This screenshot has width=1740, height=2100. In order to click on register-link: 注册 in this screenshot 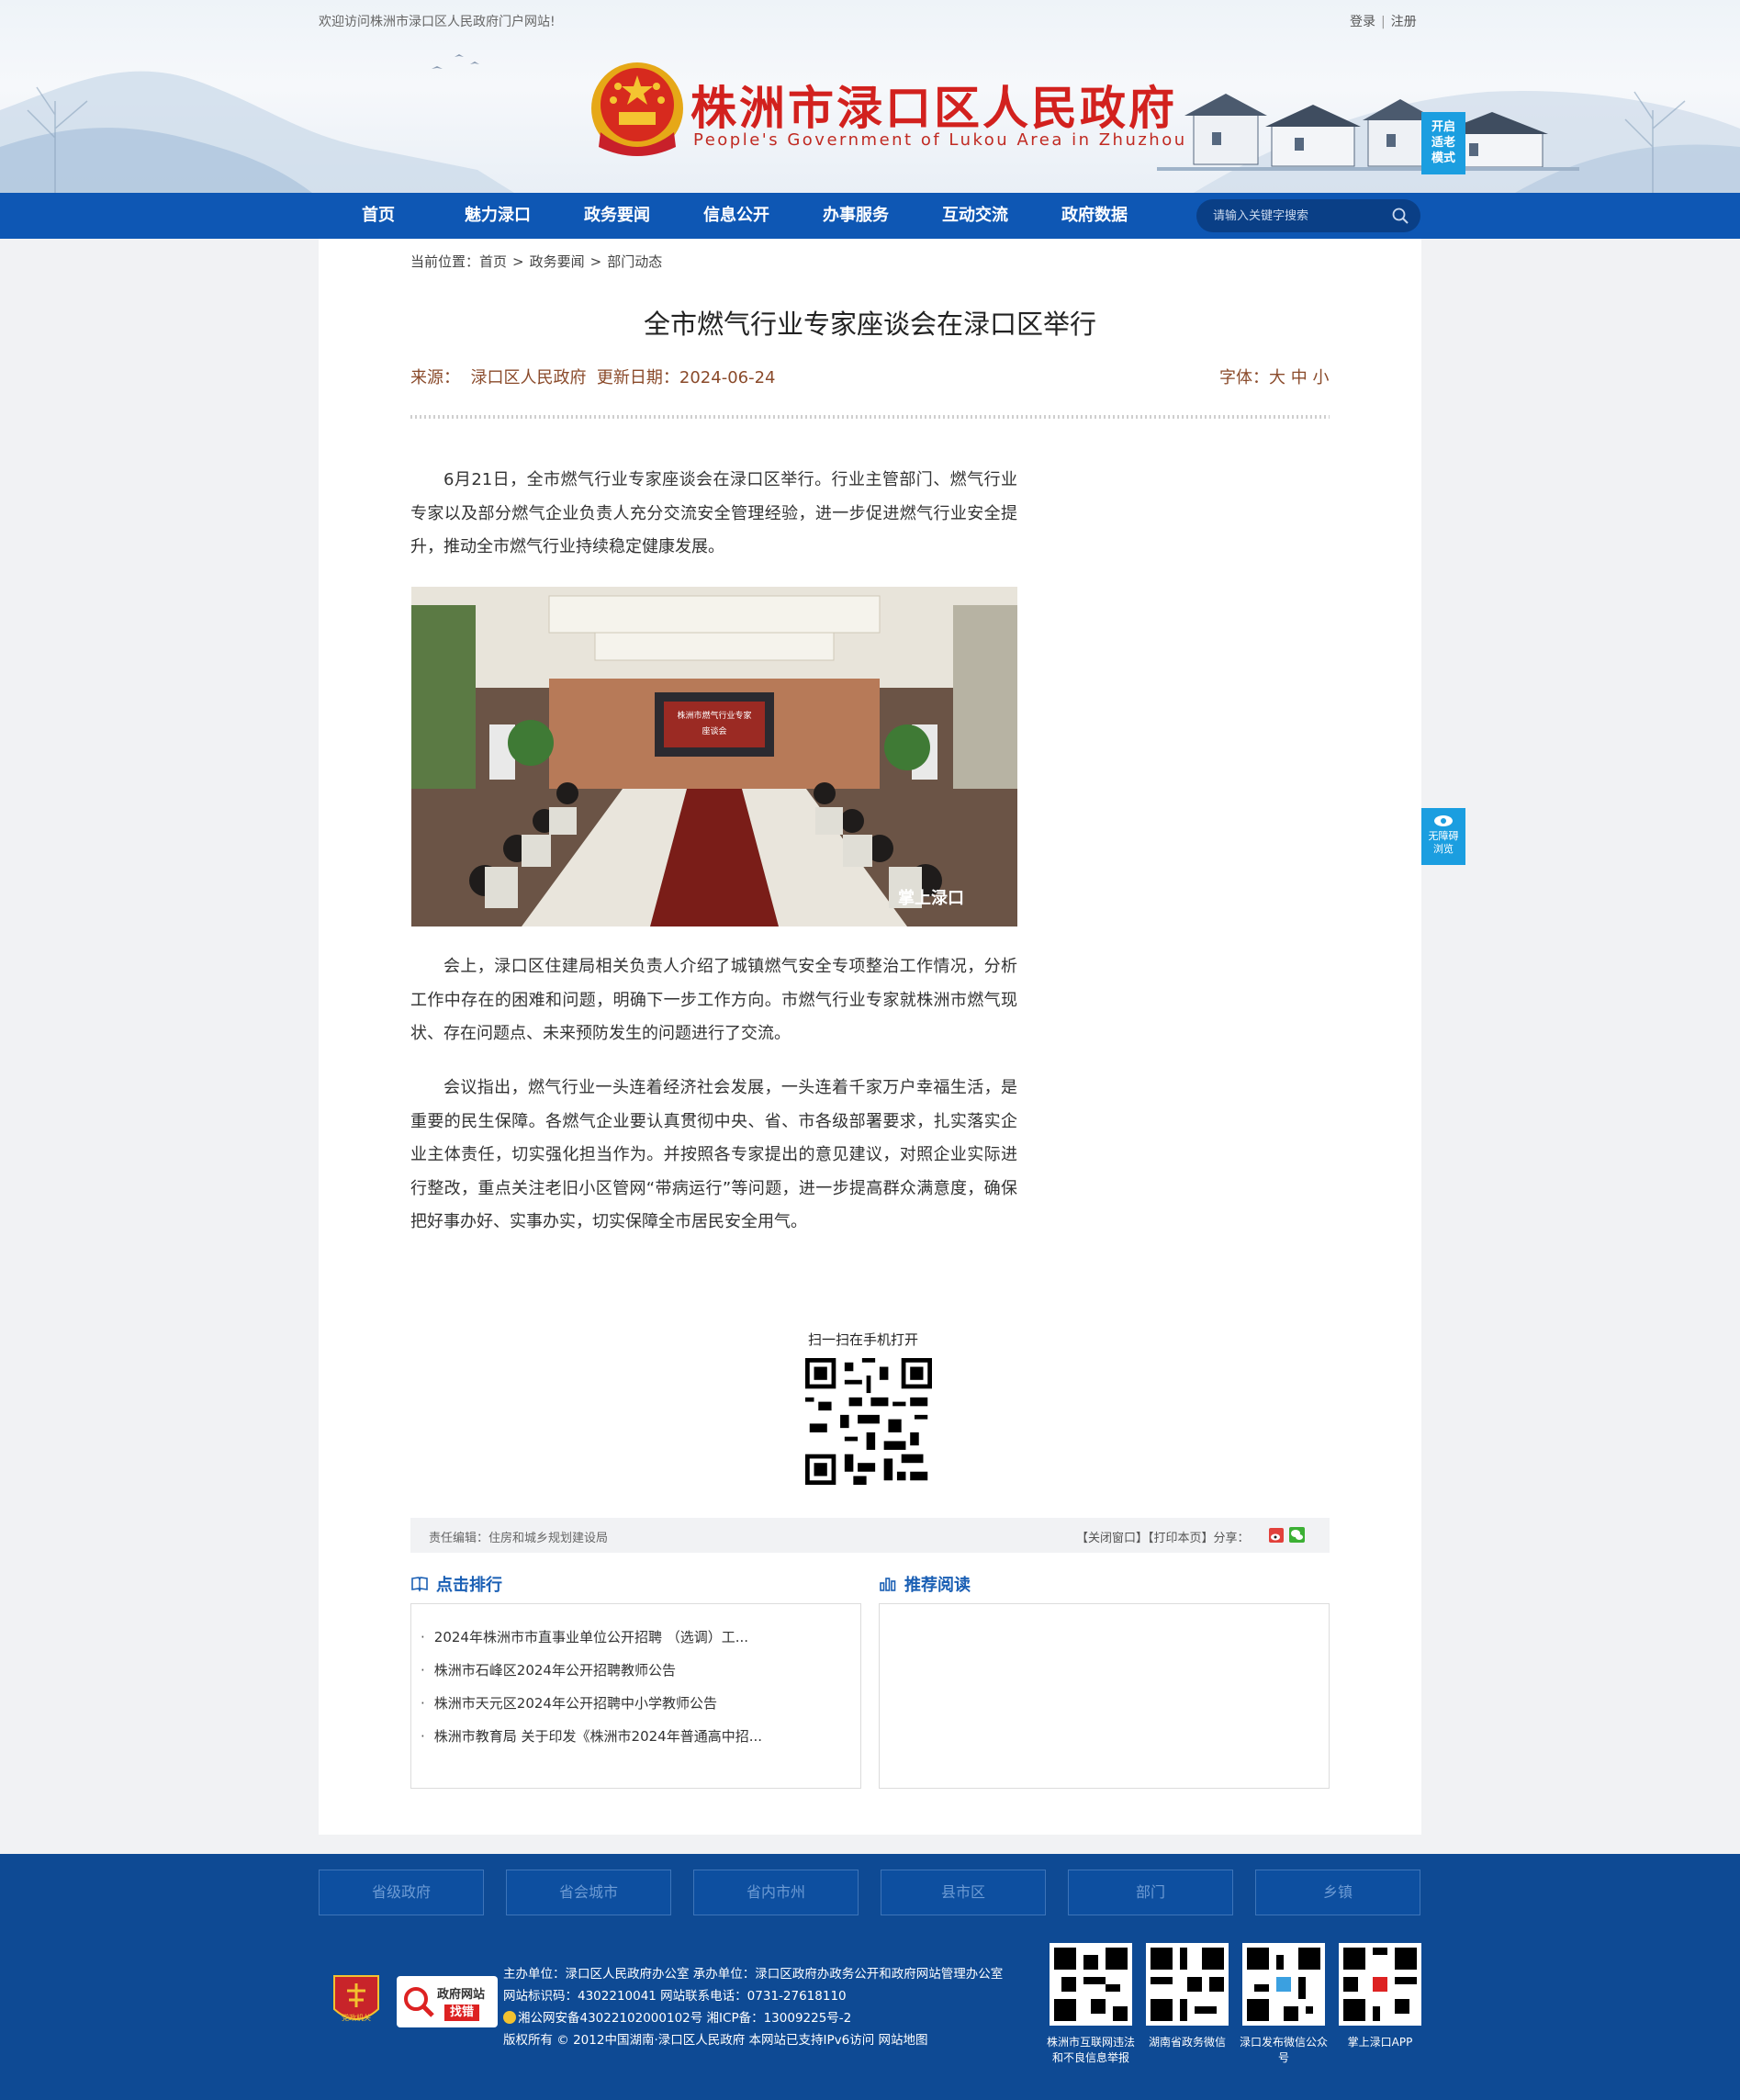, I will do `click(1404, 22)`.